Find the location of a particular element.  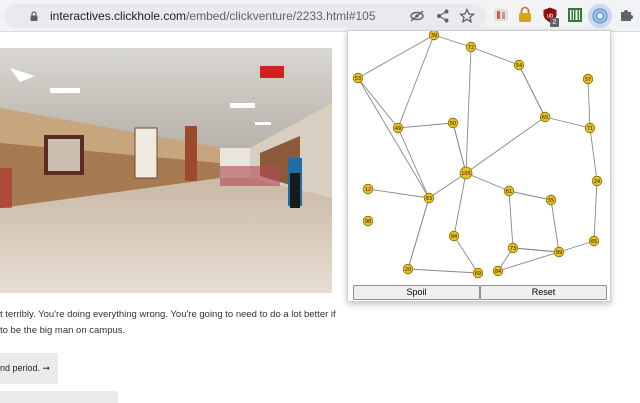

graph-node-label: 39 is located at coordinates (434, 36).